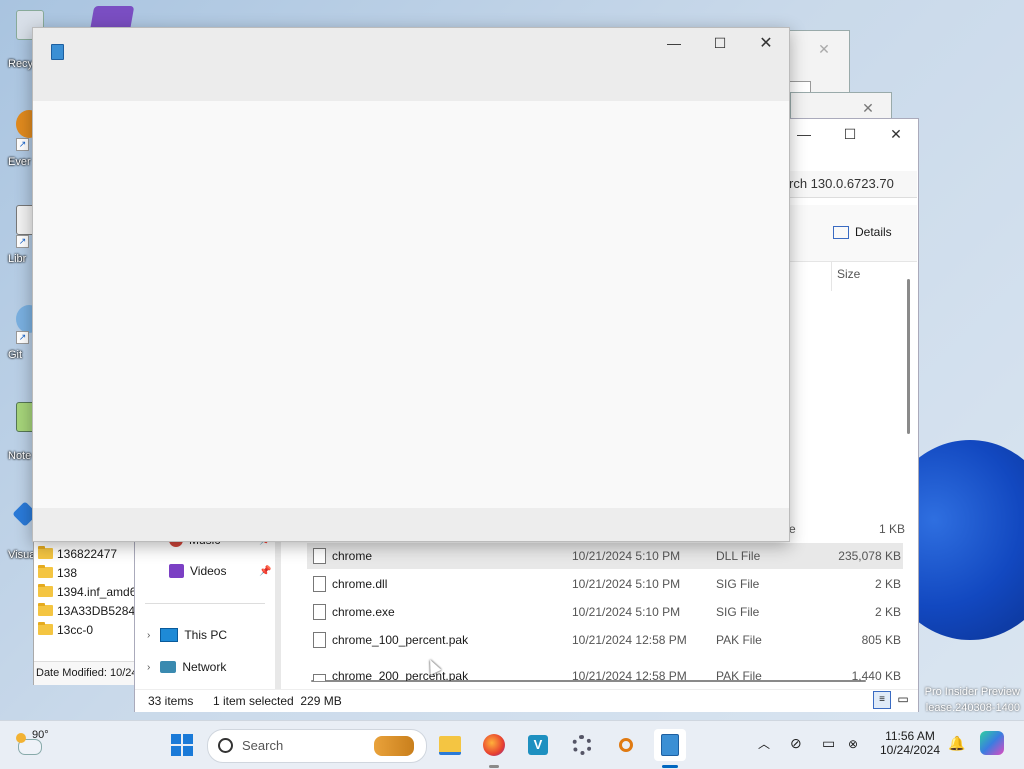 The image size is (1024, 769). I want to click on clock: 11:56 AM 10/24/2024, so click(910, 743).